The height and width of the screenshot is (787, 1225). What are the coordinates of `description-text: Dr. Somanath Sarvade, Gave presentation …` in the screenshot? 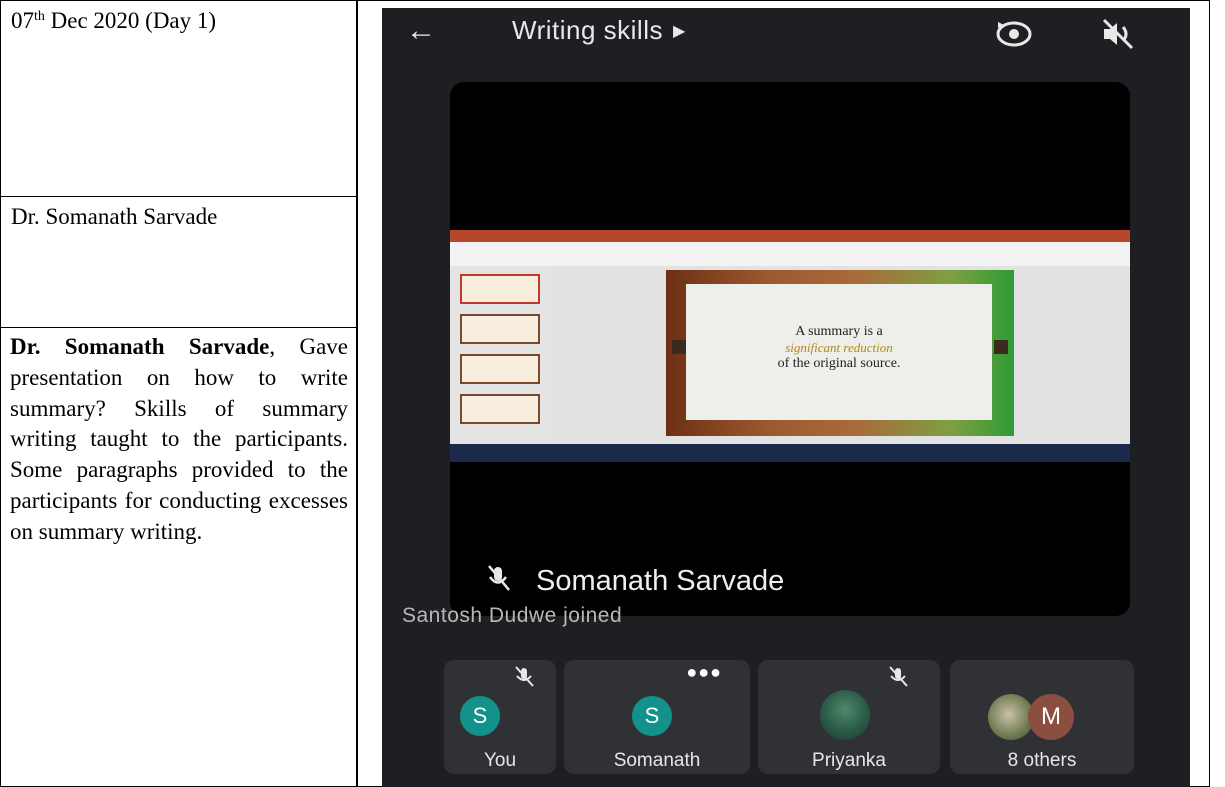 It's located at (179, 439).